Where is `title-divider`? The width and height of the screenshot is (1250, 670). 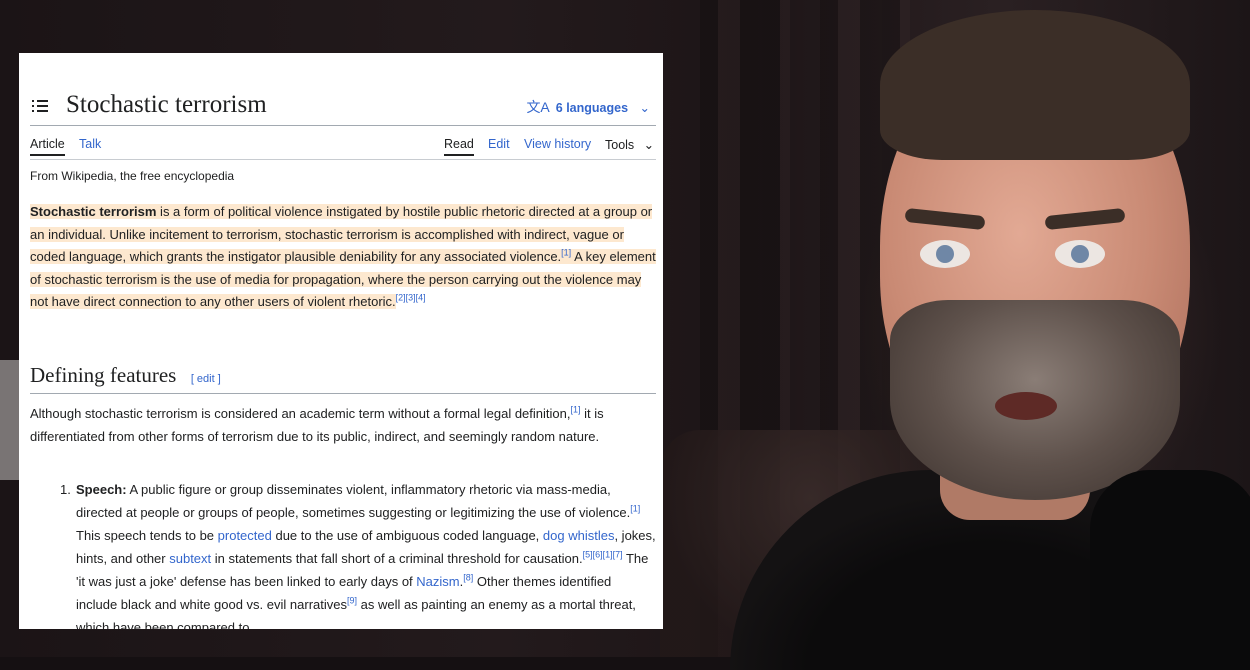
title-divider is located at coordinates (343, 125).